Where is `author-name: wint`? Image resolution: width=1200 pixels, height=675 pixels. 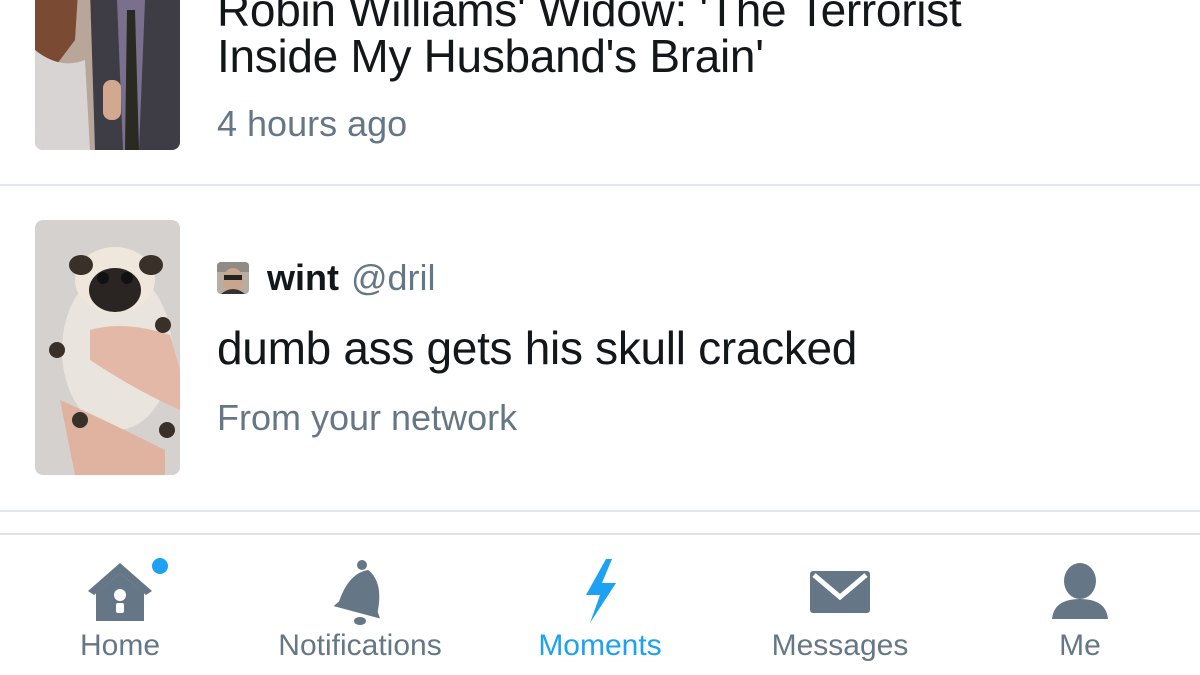 author-name: wint is located at coordinates (303, 277).